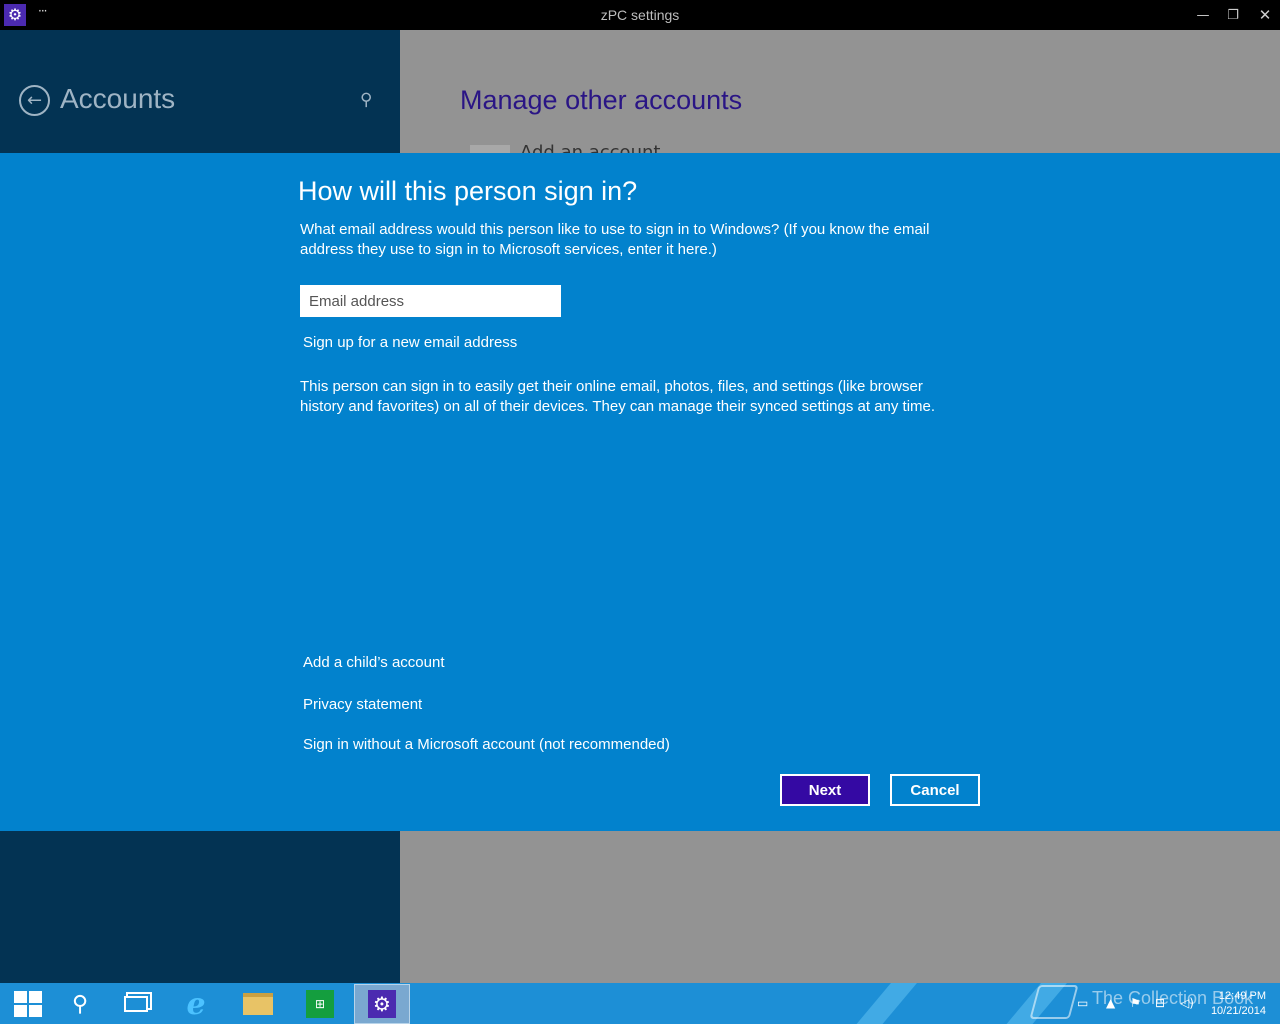 The width and height of the screenshot is (1280, 1024). Describe the element at coordinates (468, 191) in the screenshot. I see `dialog-title: How will this person sign in?` at that location.